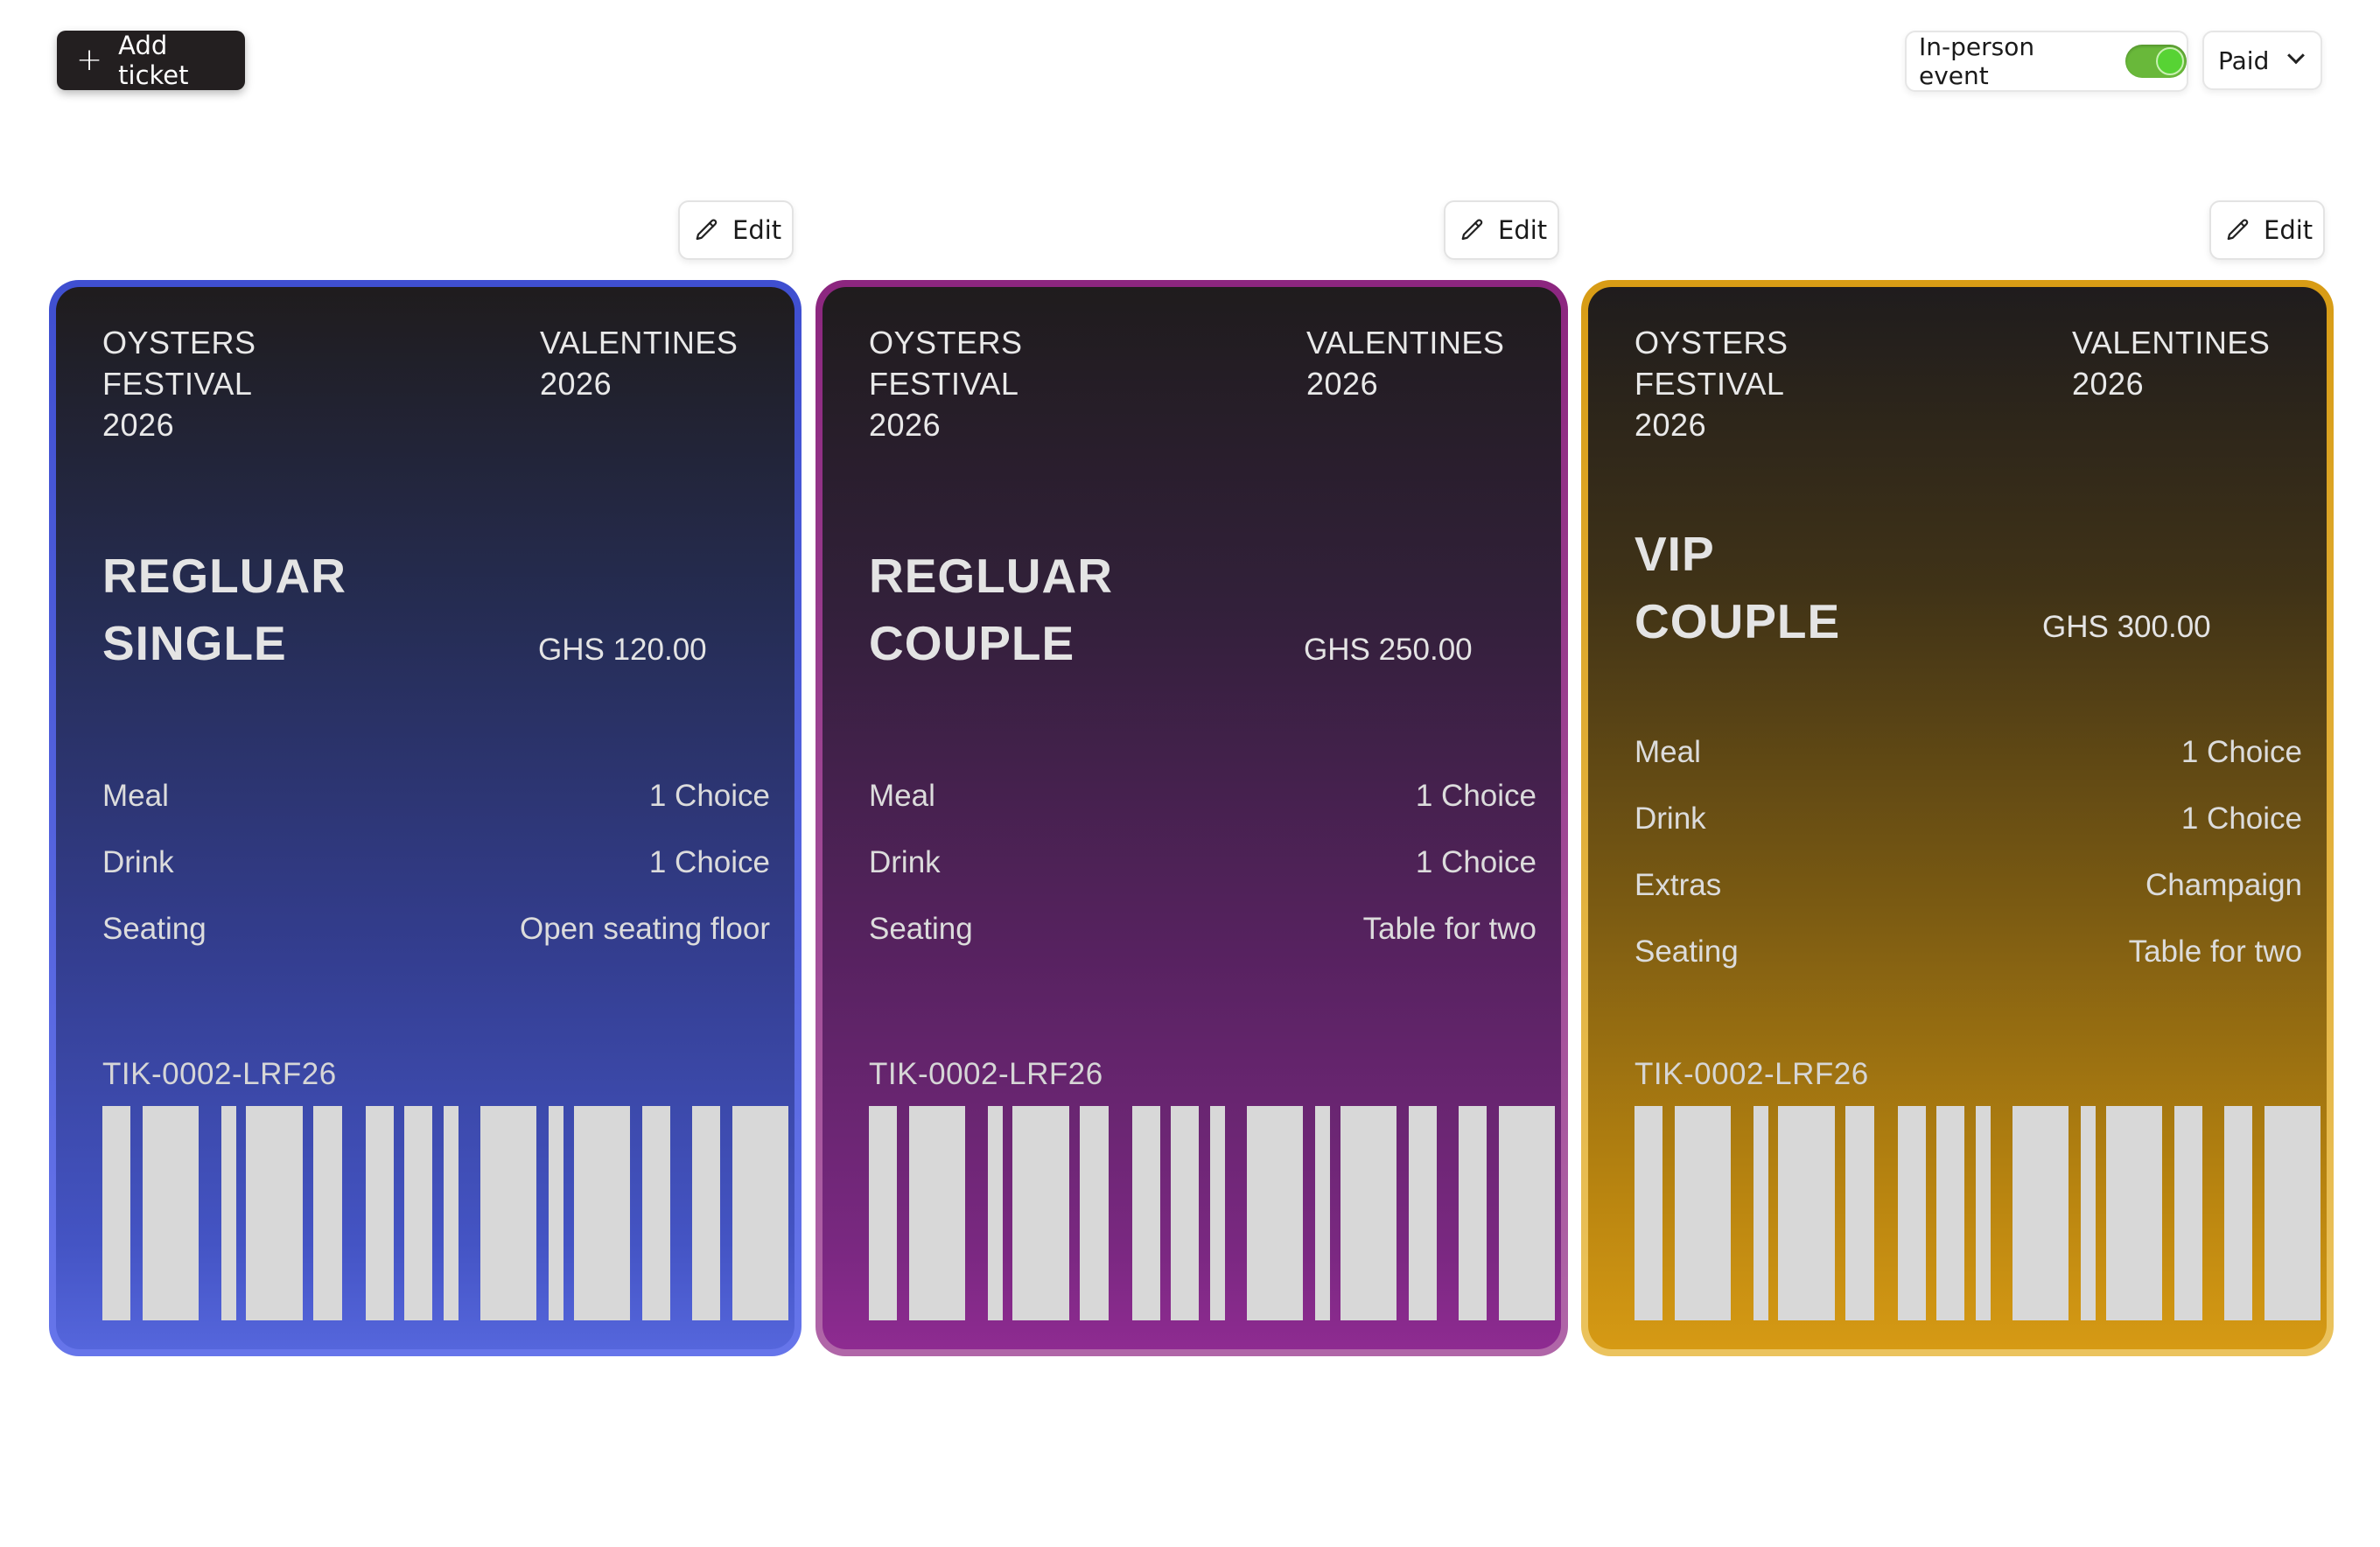 The height and width of the screenshot is (1547, 2380). Describe the element at coordinates (151, 60) in the screenshot. I see `add-ticket-button: + Add ticket` at that location.